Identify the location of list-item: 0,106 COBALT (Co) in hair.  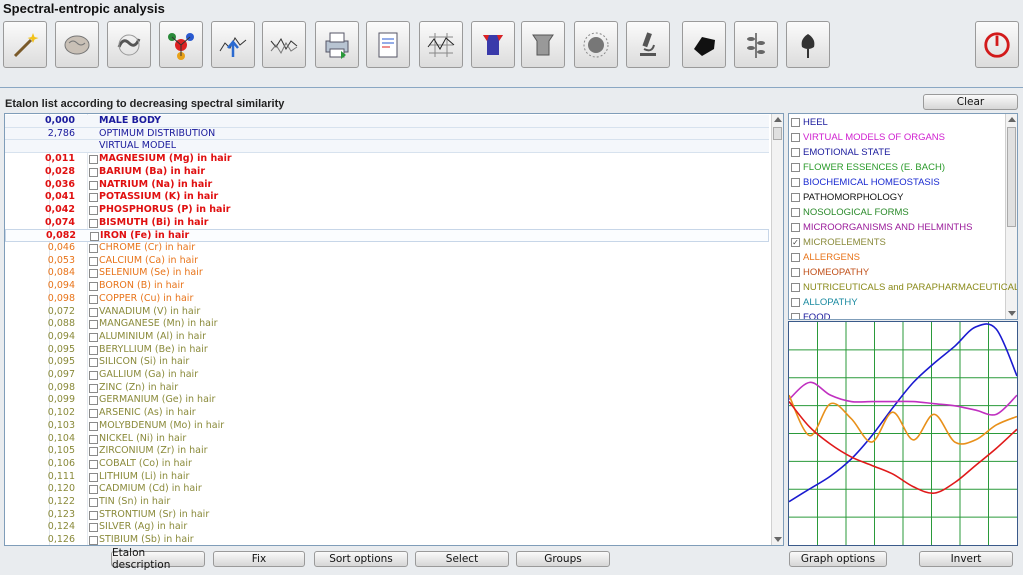
(387, 464).